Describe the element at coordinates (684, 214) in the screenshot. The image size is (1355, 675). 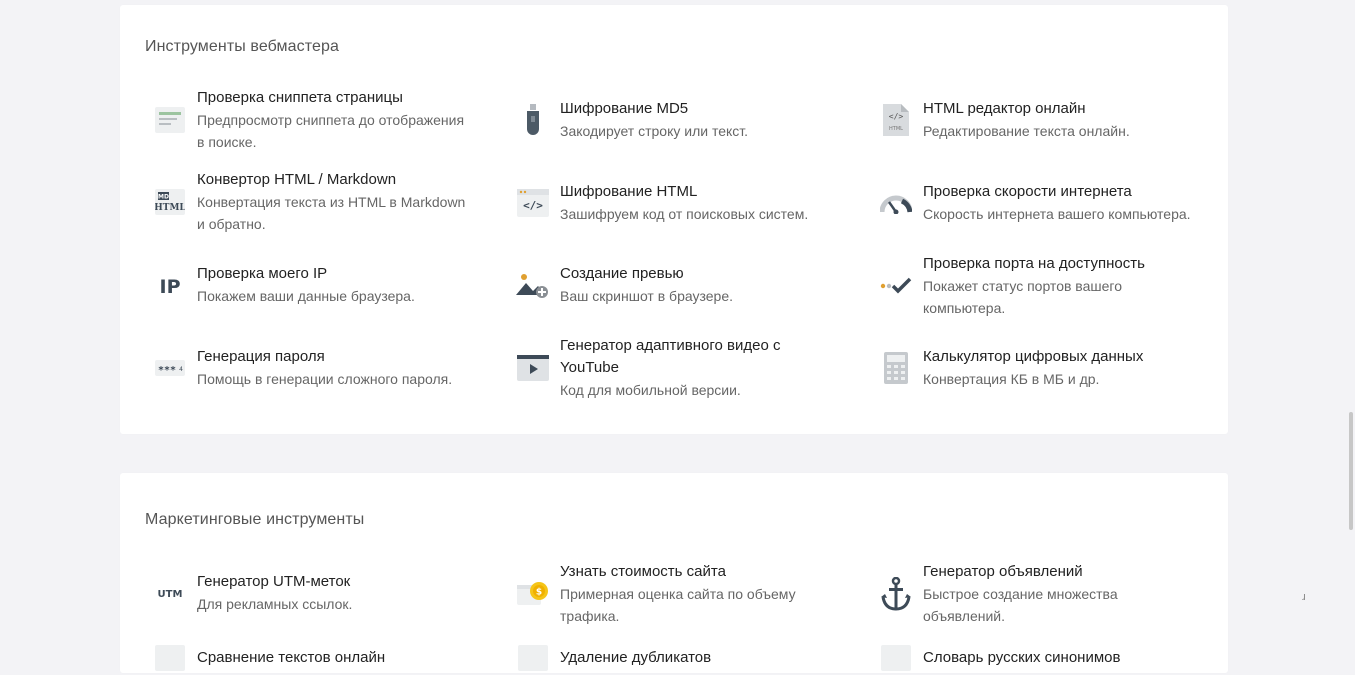
I see `tool-desc: Зашифруем код от поисковых систем.` at that location.